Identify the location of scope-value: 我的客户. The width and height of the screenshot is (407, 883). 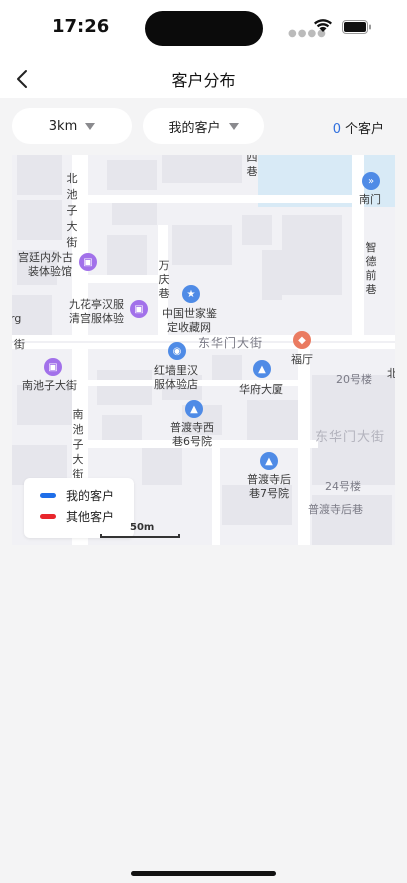
(194, 128).